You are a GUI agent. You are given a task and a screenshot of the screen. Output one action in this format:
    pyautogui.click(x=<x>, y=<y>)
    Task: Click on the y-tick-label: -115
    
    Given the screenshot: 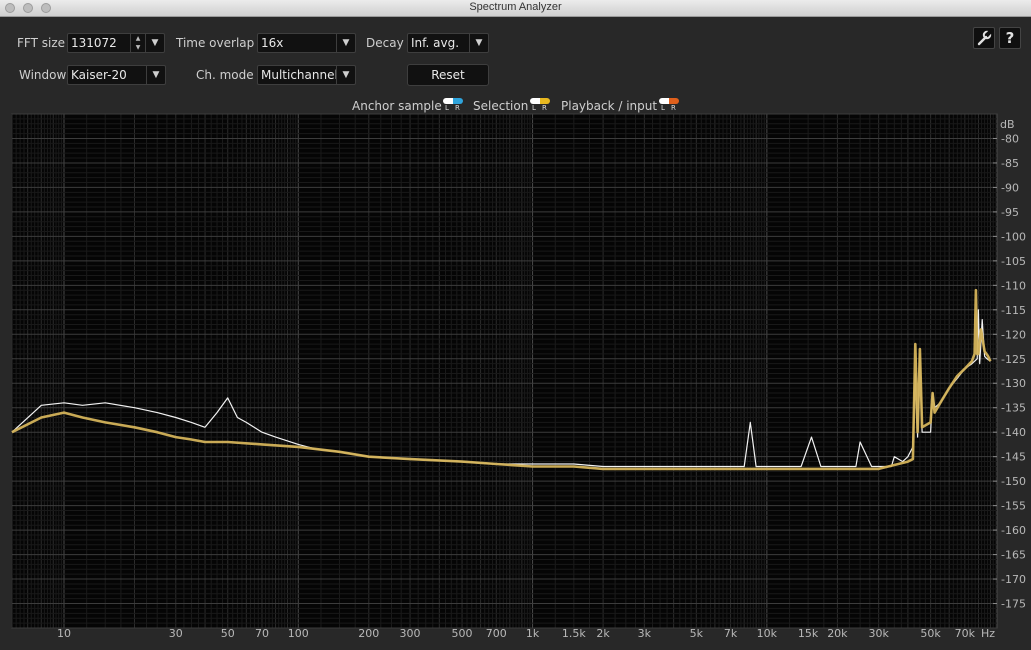 What is the action you would take?
    pyautogui.click(x=1013, y=310)
    